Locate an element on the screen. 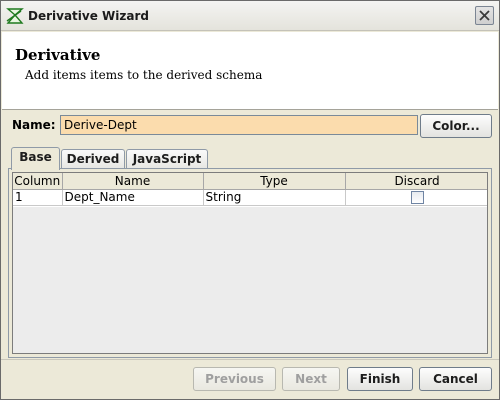 The width and height of the screenshot is (500, 400). name-label: Name: is located at coordinates (34, 125).